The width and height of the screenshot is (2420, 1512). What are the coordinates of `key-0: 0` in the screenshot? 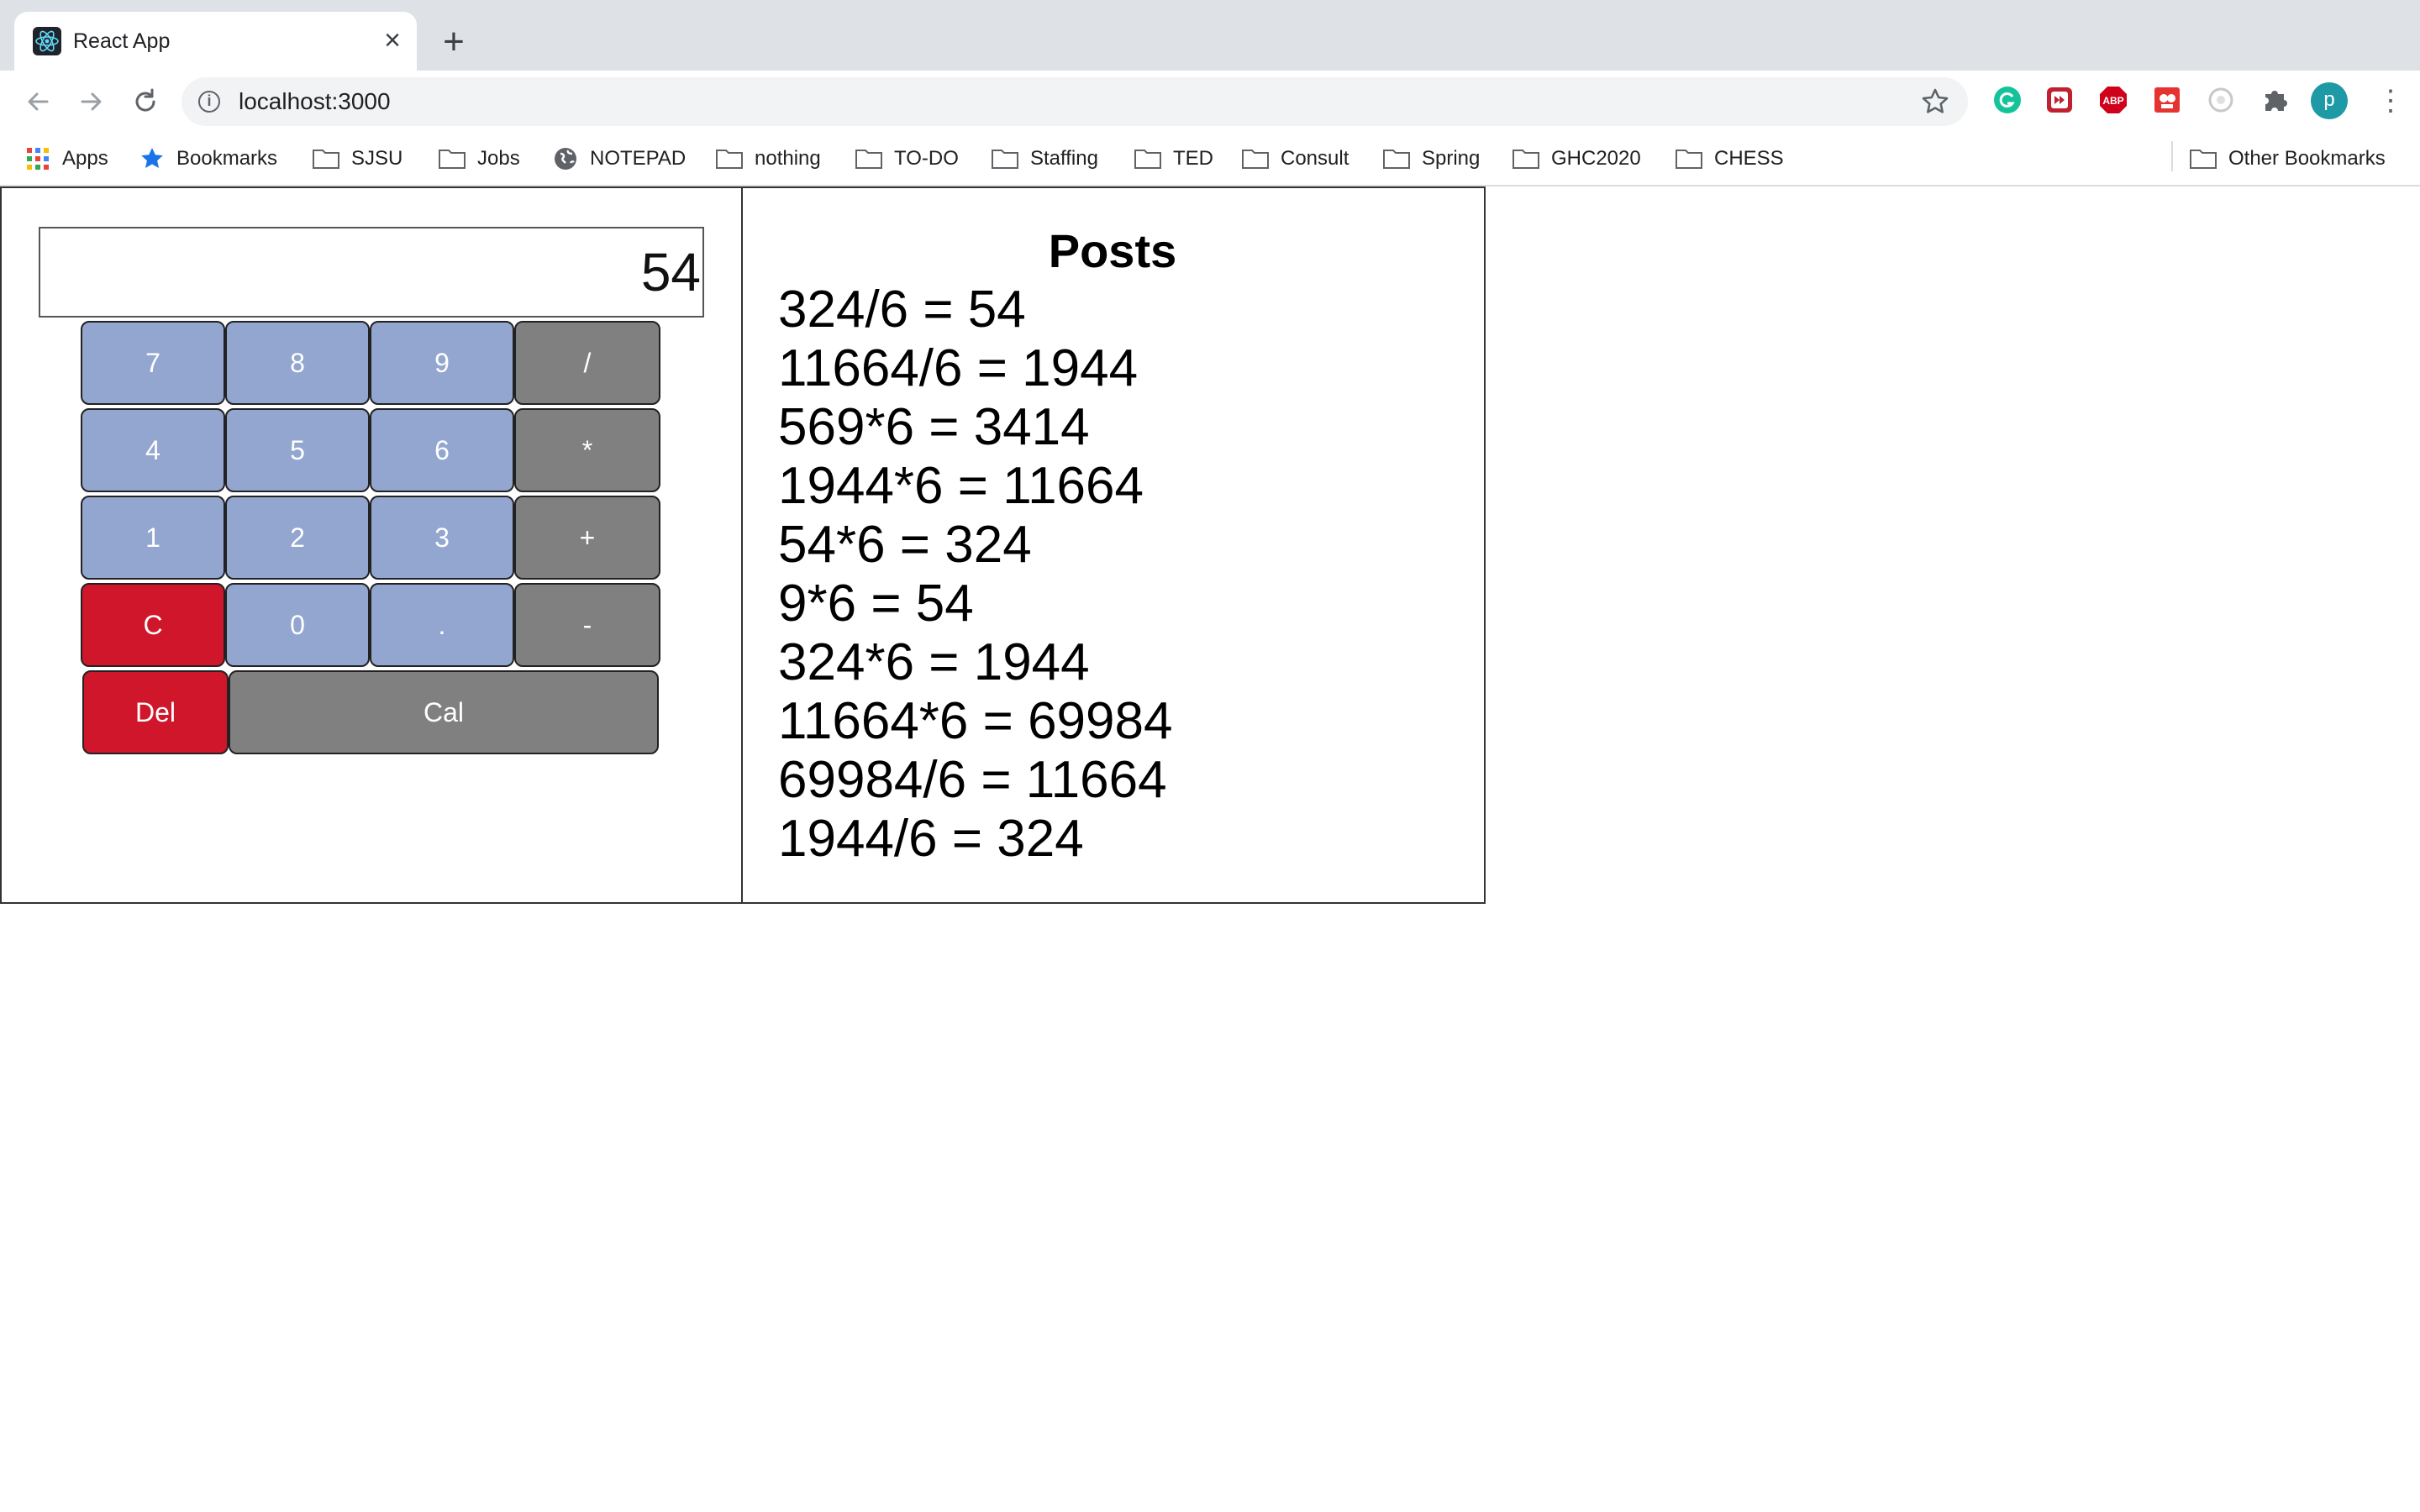 It's located at (298, 625).